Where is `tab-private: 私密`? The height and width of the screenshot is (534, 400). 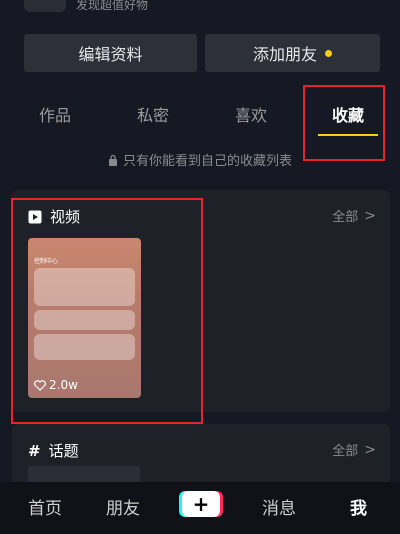
tab-private: 私密 is located at coordinates (153, 114).